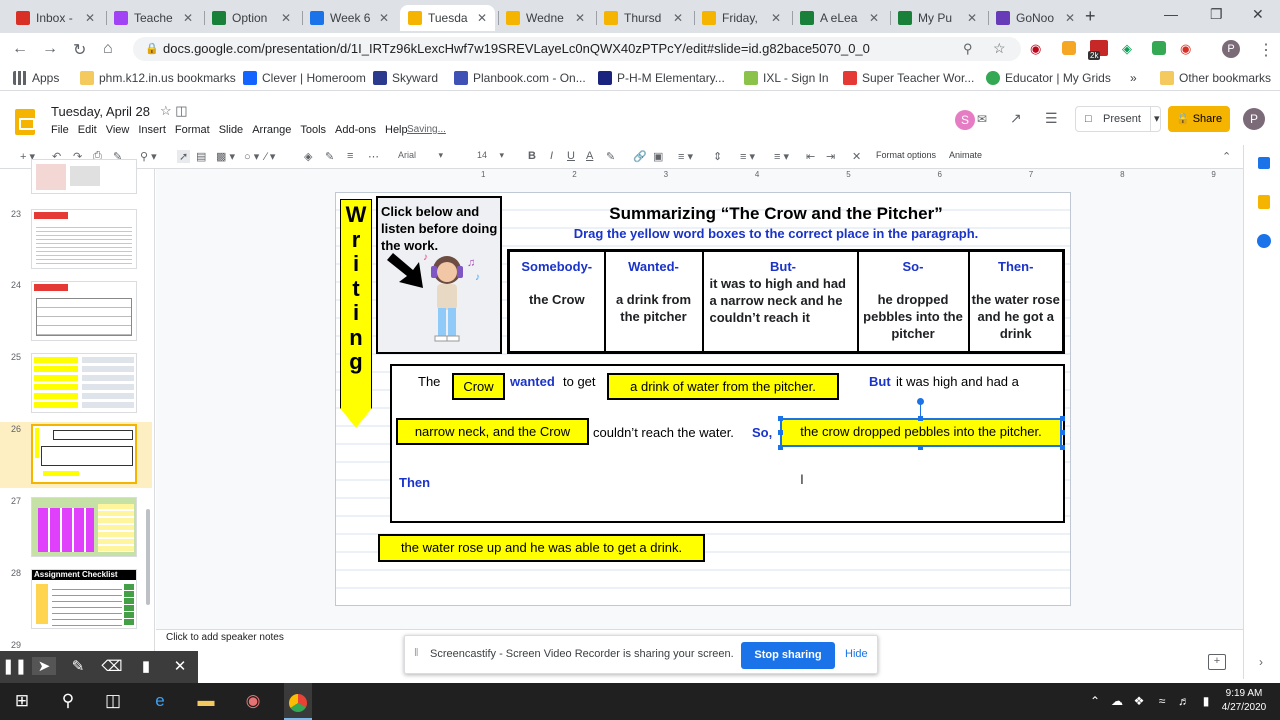  I want to click on show-hidden-icons: ⌃, so click(1095, 701).